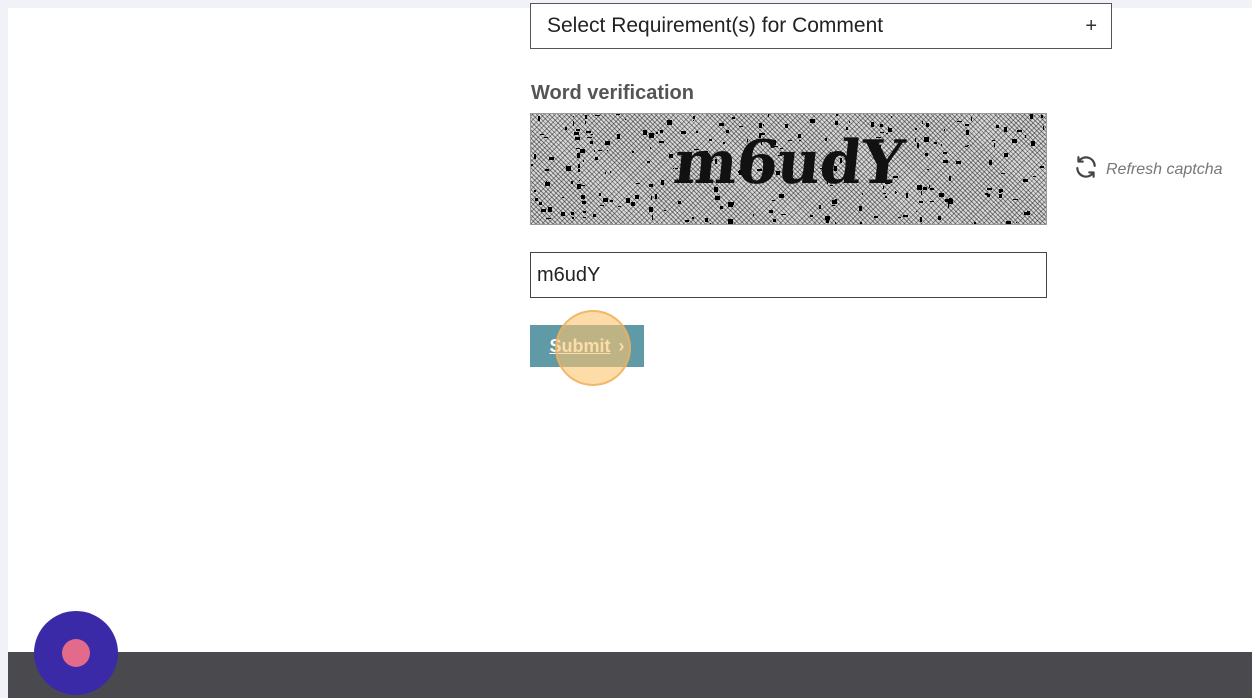 This screenshot has height=698, width=1252. What do you see at coordinates (715, 25) in the screenshot?
I see `requirement-select-label: Select Requirement(s) for Comment` at bounding box center [715, 25].